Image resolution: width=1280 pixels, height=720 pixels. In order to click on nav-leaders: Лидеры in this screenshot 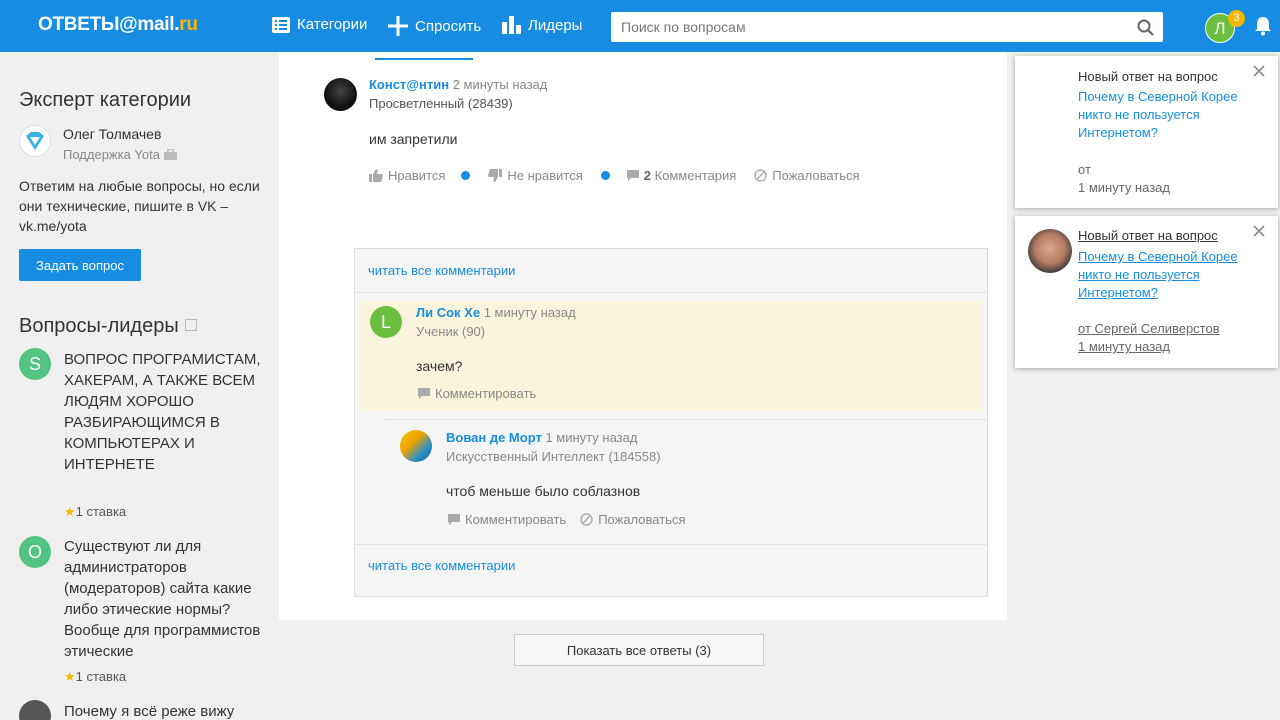, I will do `click(542, 25)`.